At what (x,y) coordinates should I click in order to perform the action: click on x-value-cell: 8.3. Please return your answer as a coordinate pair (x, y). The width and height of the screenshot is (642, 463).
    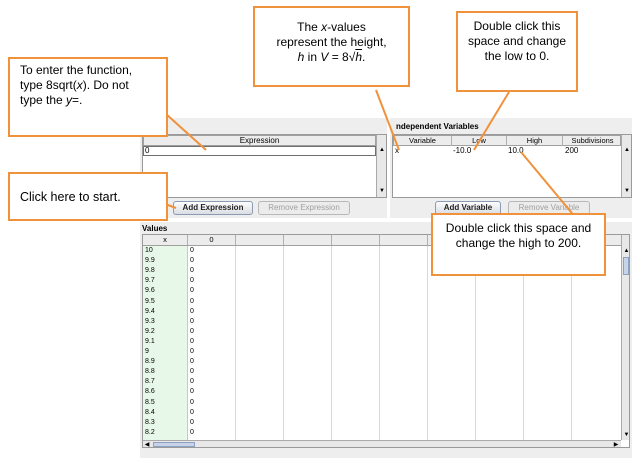
    Looking at the image, I should click on (150, 423).